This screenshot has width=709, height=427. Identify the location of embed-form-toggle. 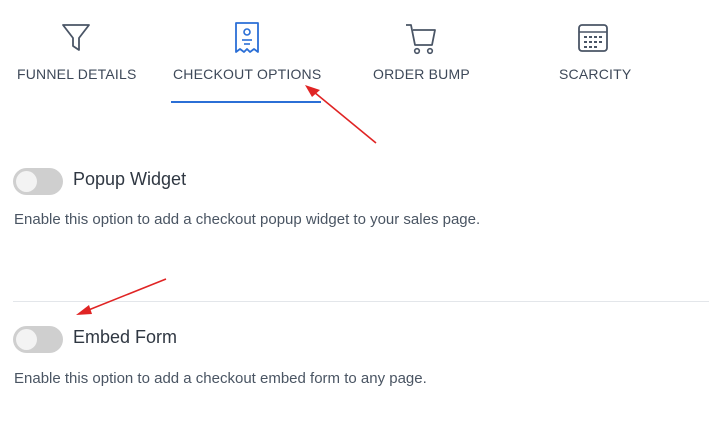
(38, 339).